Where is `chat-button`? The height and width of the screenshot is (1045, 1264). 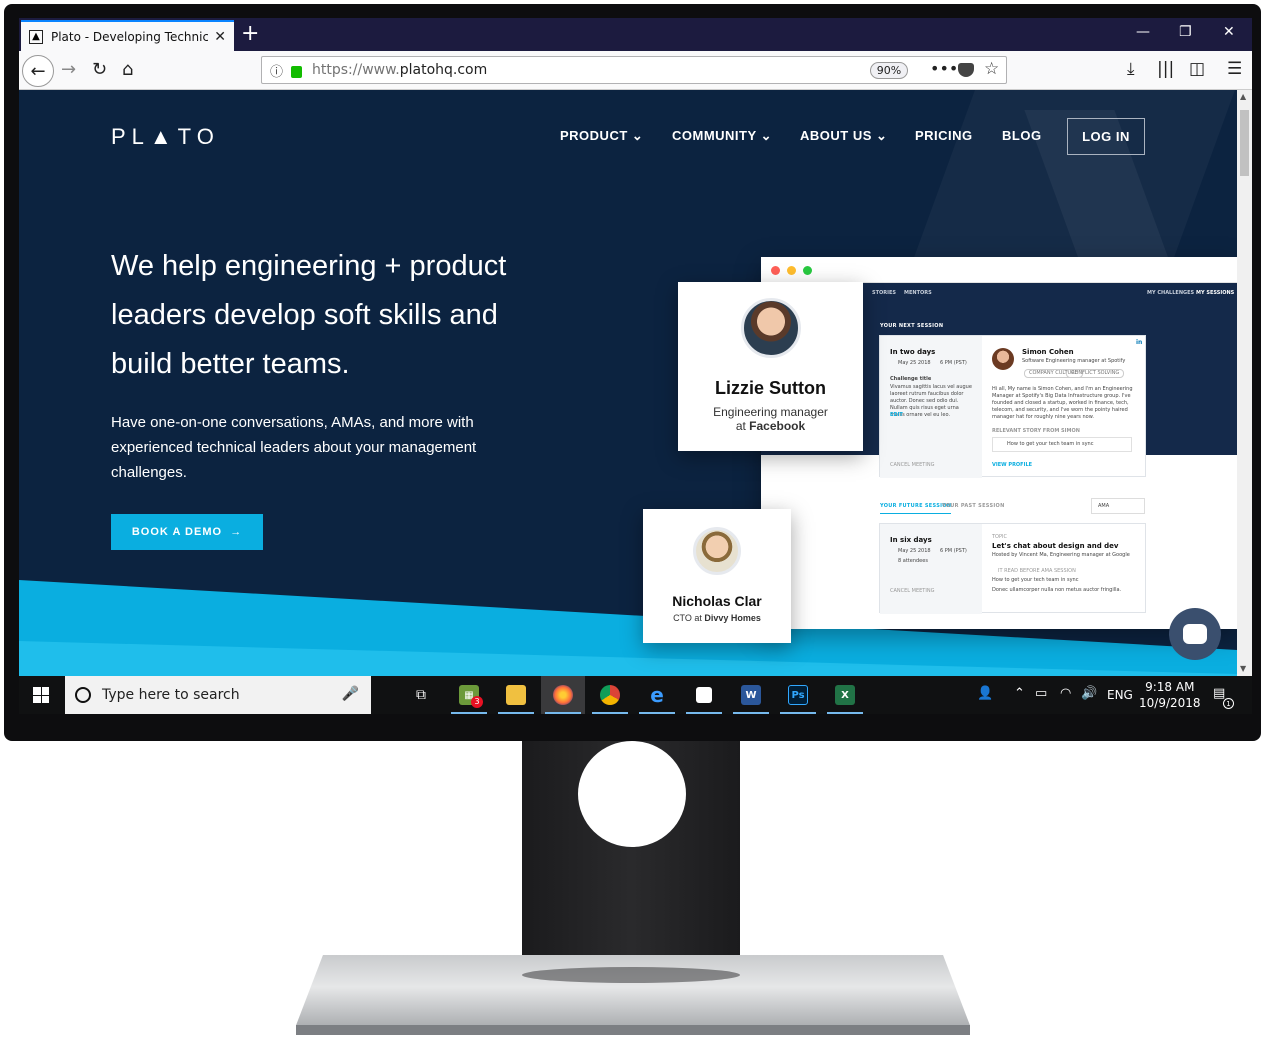
chat-button is located at coordinates (1195, 634).